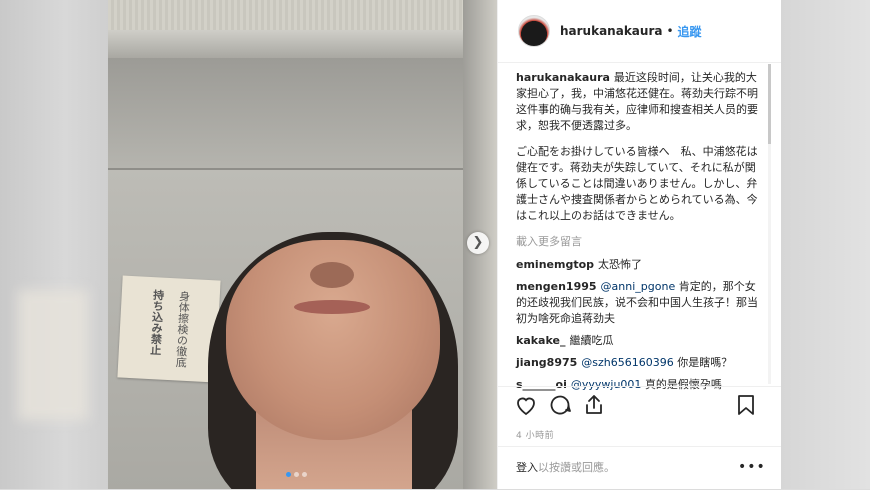 This screenshot has height=490, width=870. I want to click on carousel-dot-active, so click(288, 474).